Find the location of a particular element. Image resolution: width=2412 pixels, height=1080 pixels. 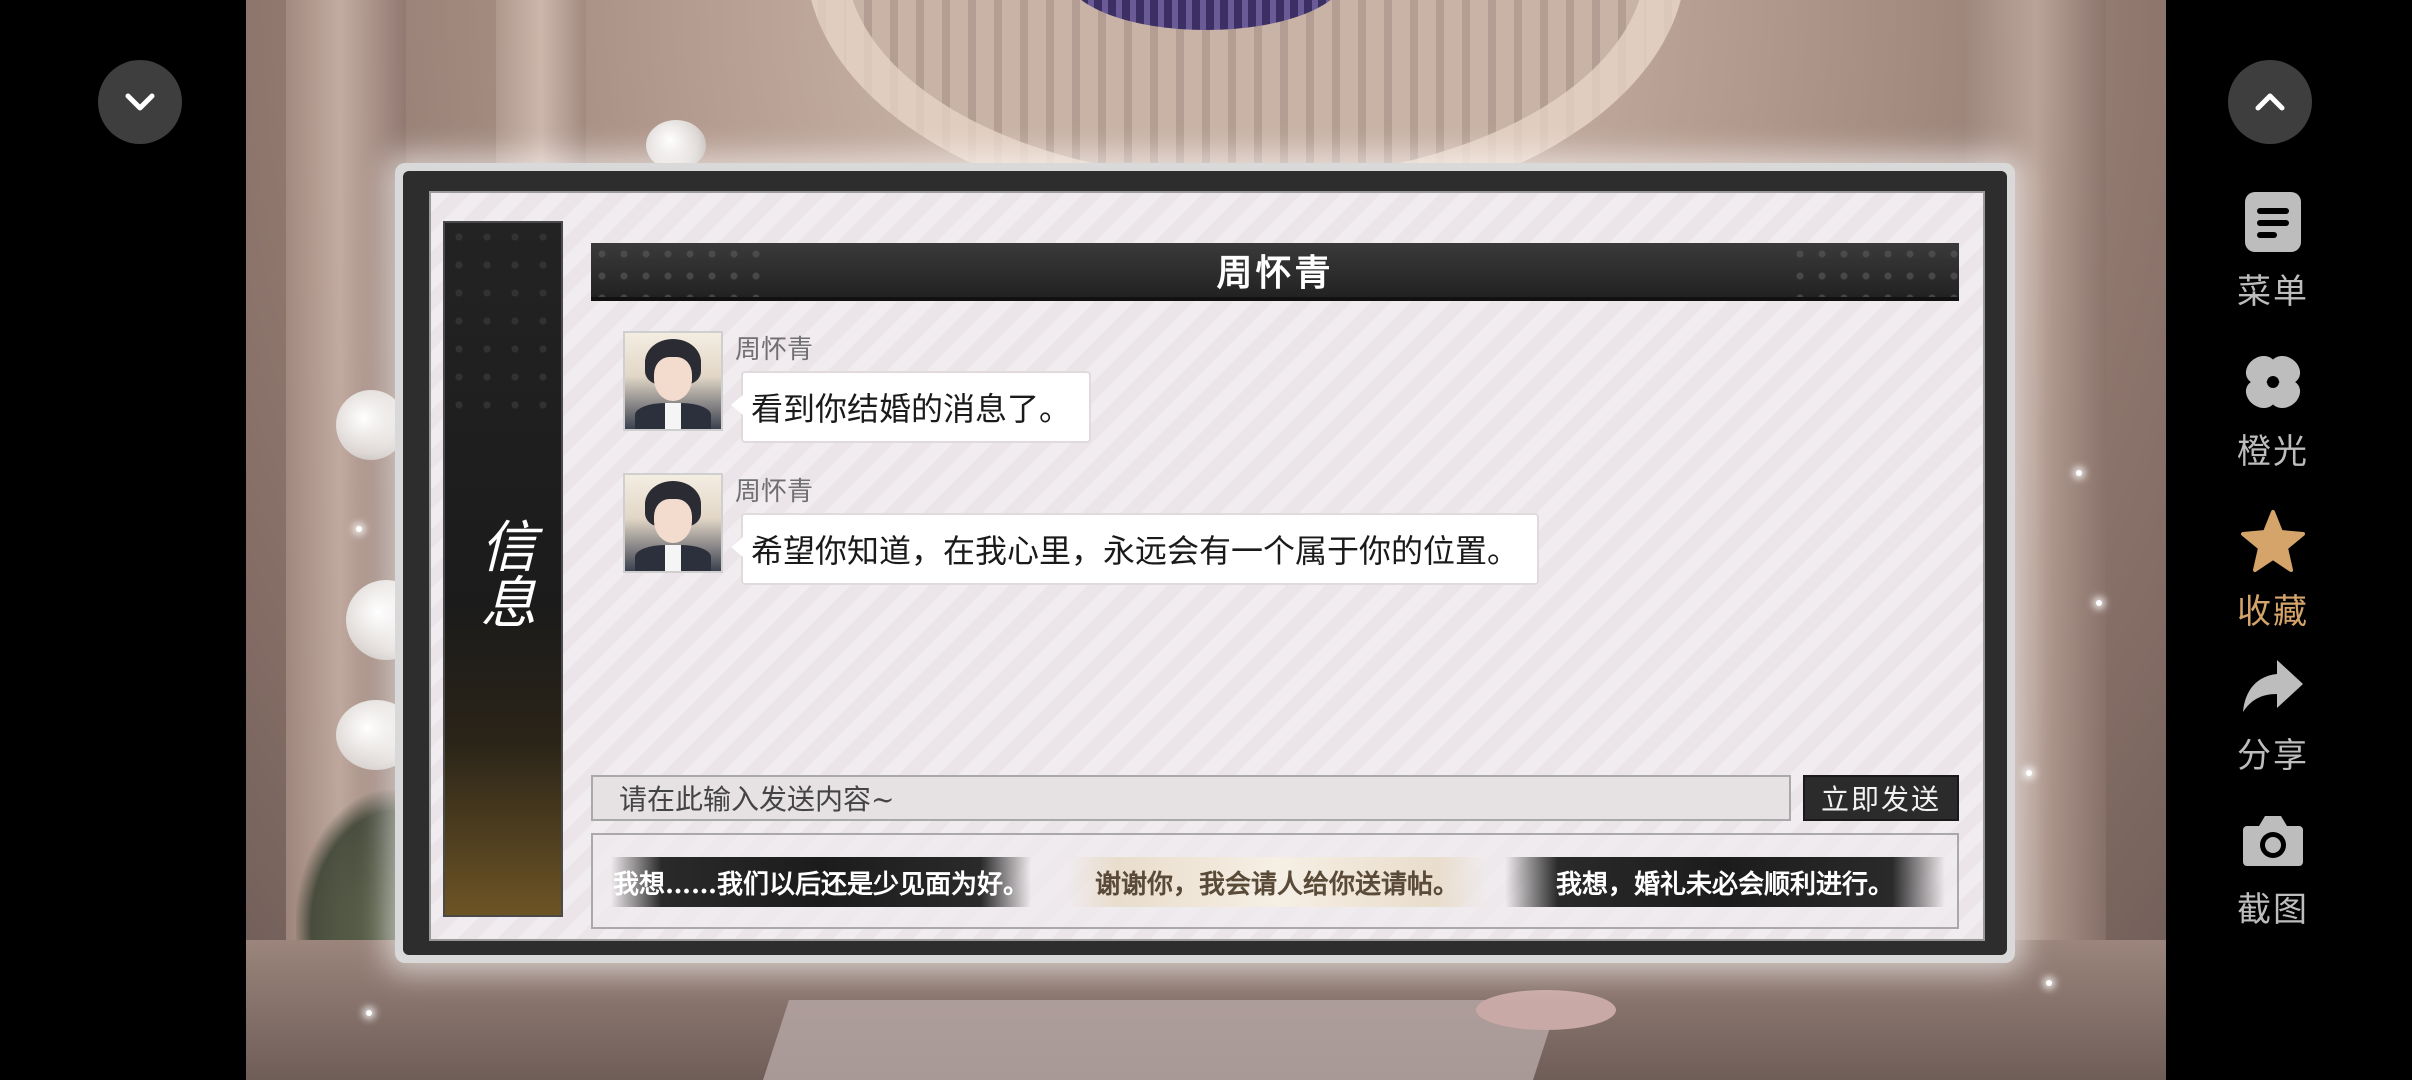

screenshot-label: 截图 is located at coordinates (2273, 910).